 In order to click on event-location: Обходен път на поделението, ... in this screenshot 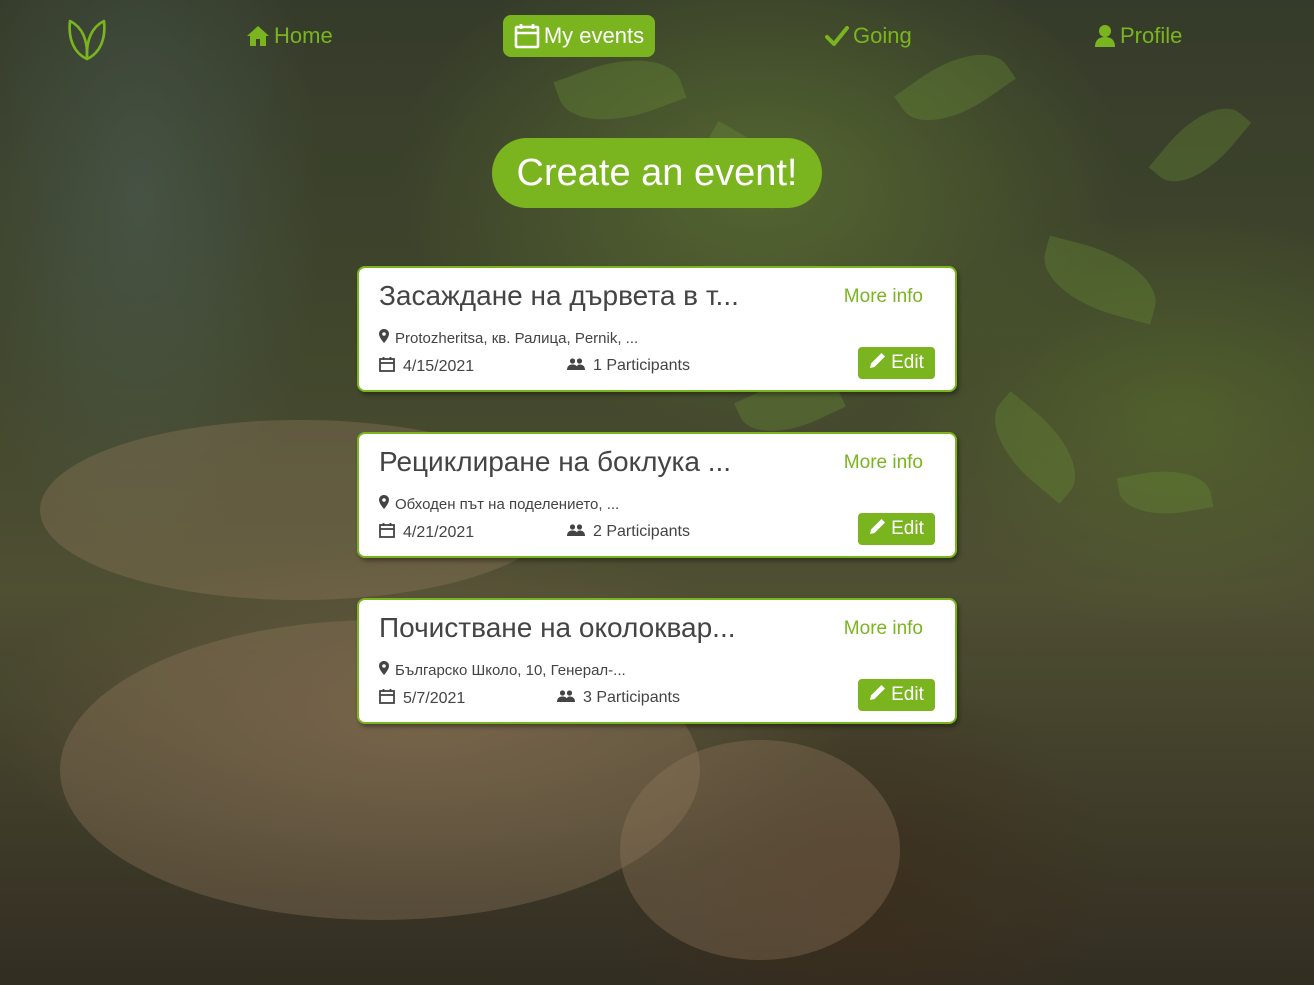, I will do `click(499, 504)`.